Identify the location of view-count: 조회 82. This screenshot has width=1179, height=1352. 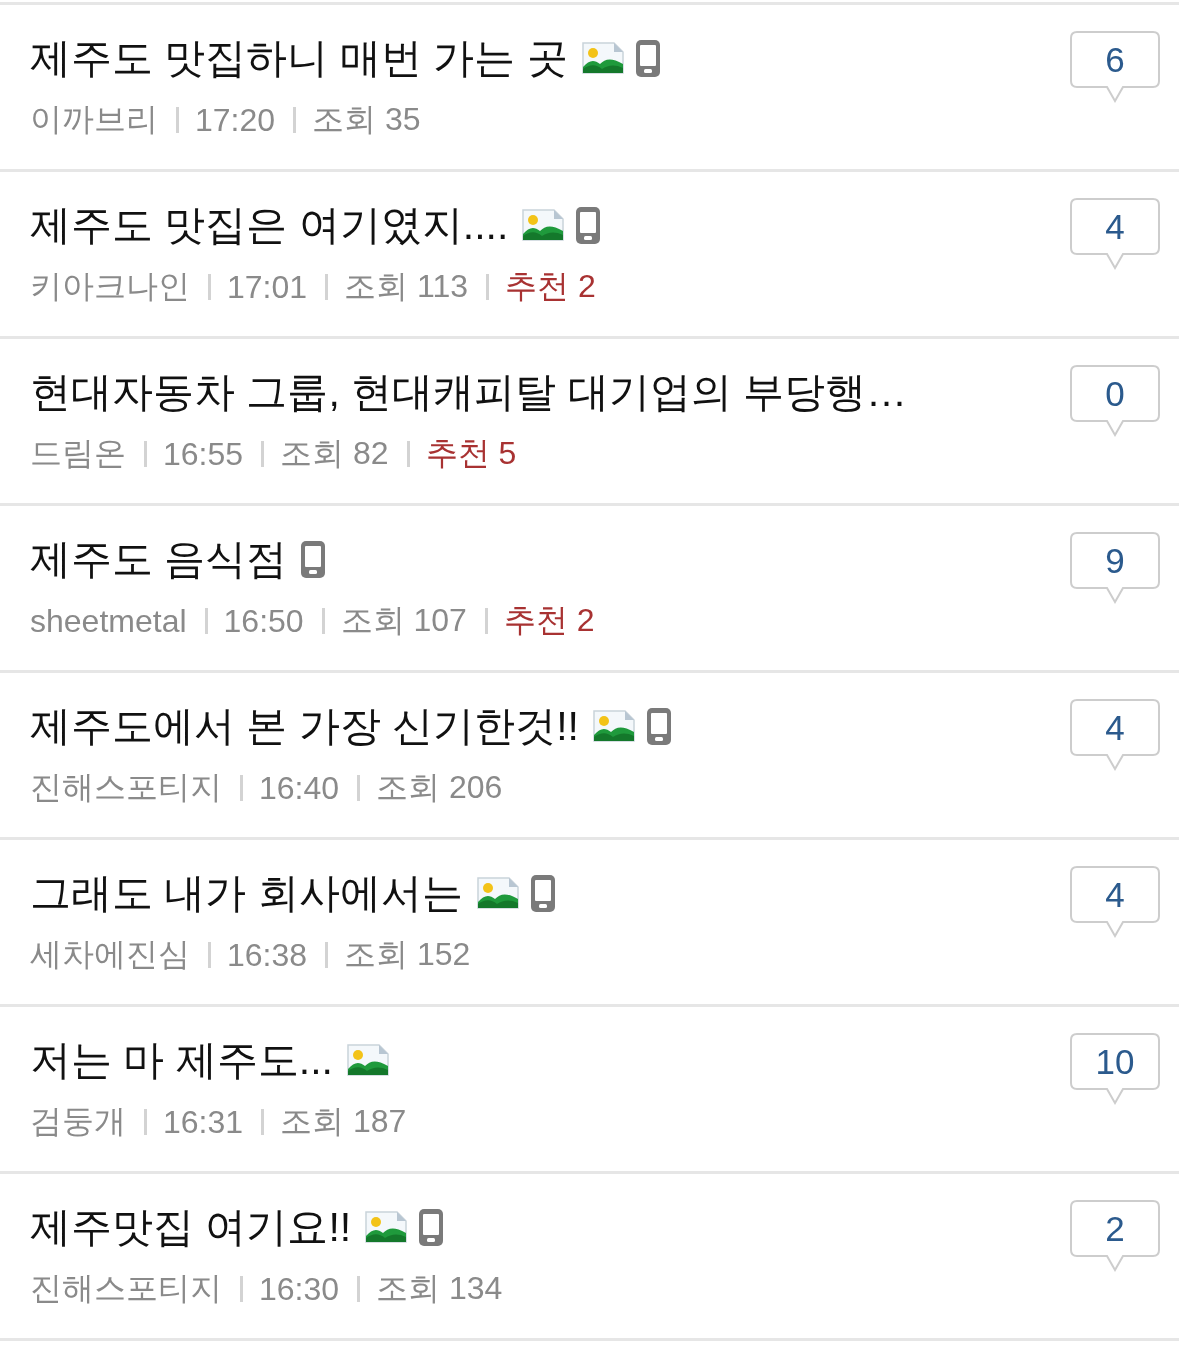
(334, 453).